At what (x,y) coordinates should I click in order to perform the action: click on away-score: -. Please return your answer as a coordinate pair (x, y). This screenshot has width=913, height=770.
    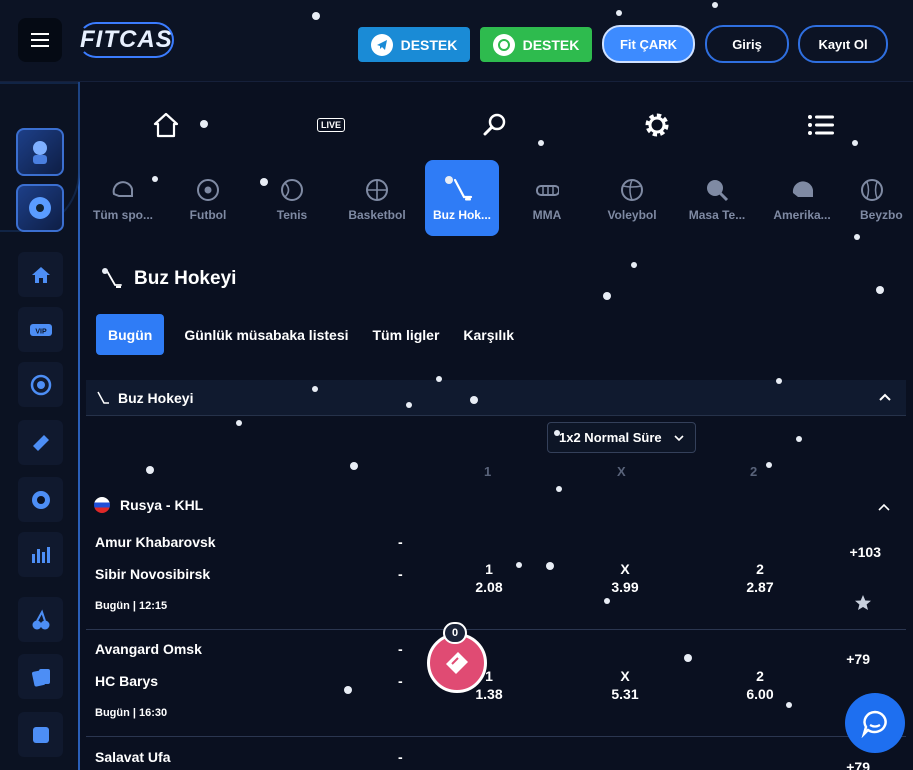
    Looking at the image, I should click on (400, 574).